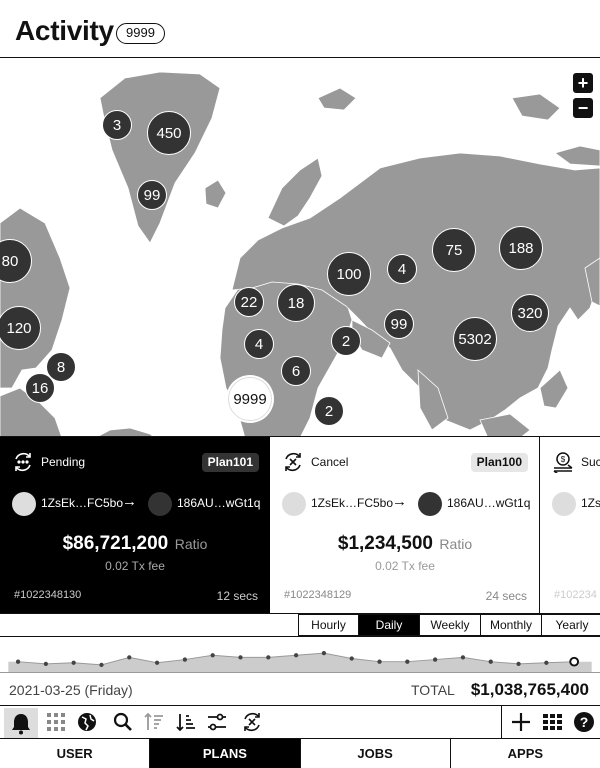 This screenshot has width=600, height=768. I want to click on sort-asc-icon, so click(154, 722).